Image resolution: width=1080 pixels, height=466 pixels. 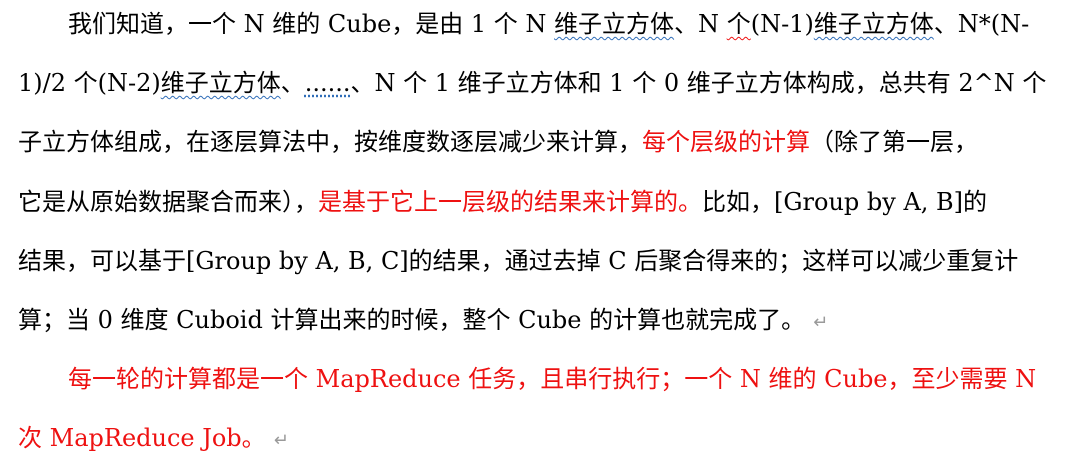 I want to click on text-segment: 我们知道，一个 N 维的 Cube，是由 1 个 N, so click(x=311, y=24).